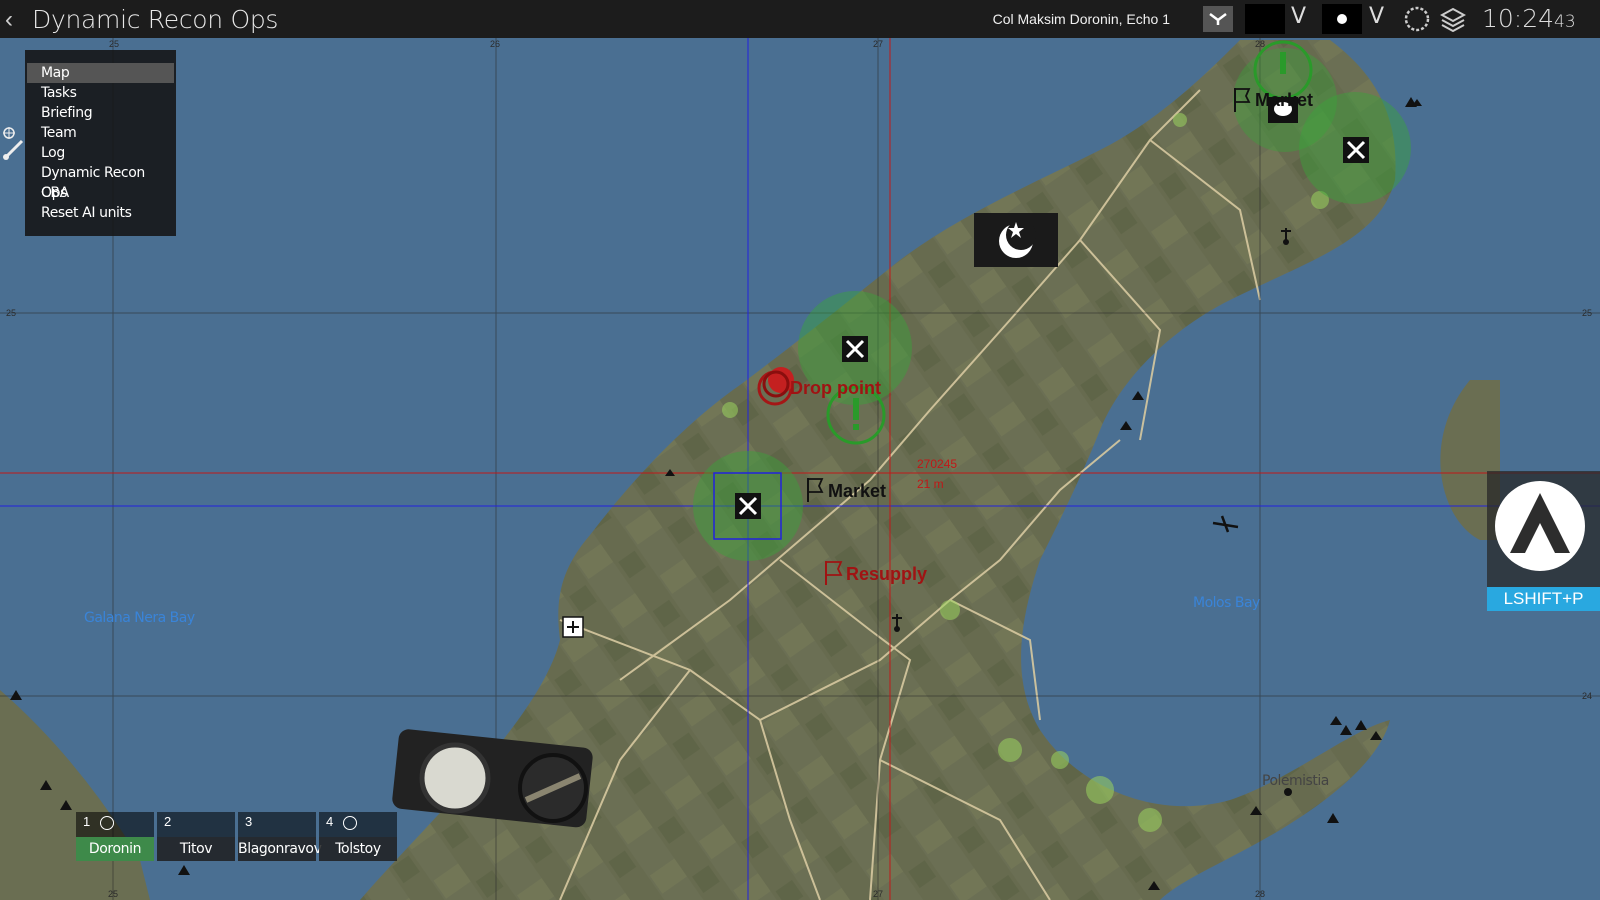  I want to click on shape-dropdown-chevron-icon: V, so click(1376, 16).